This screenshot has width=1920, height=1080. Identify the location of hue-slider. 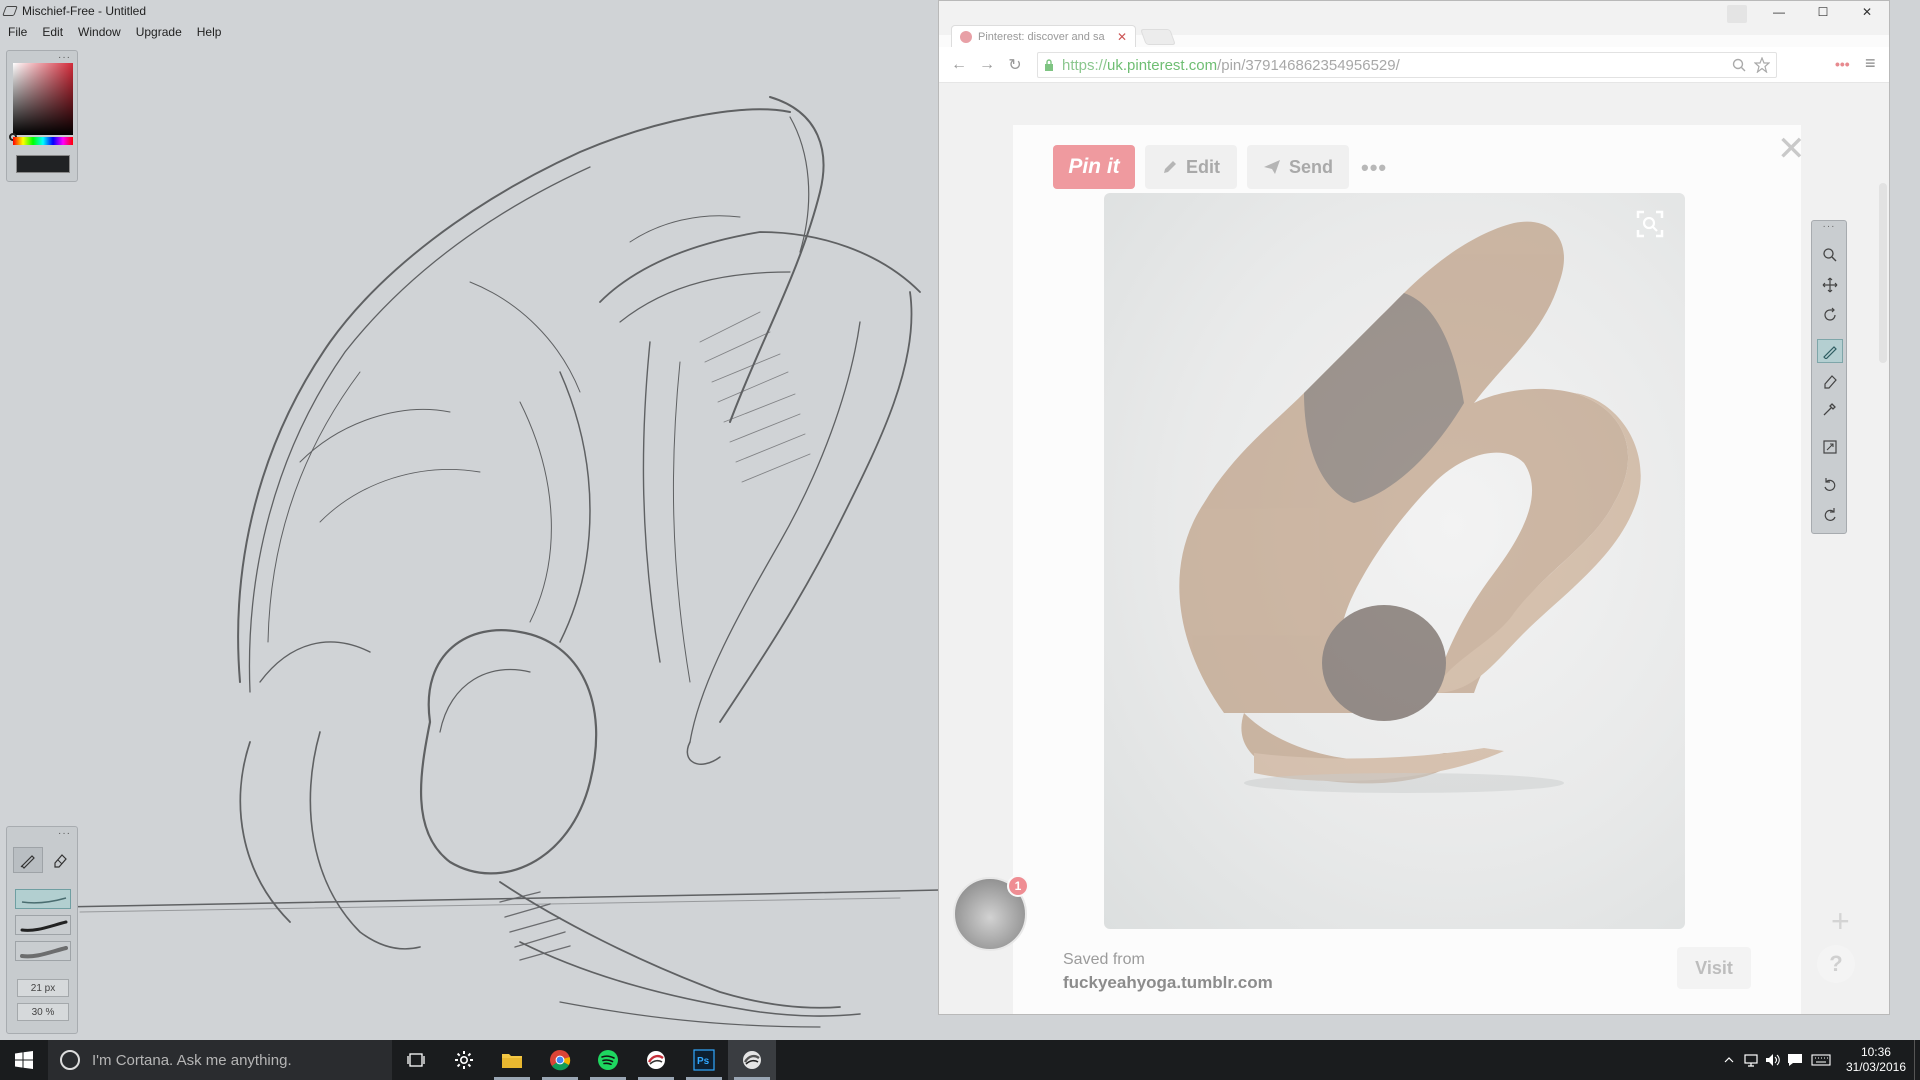
(43, 141).